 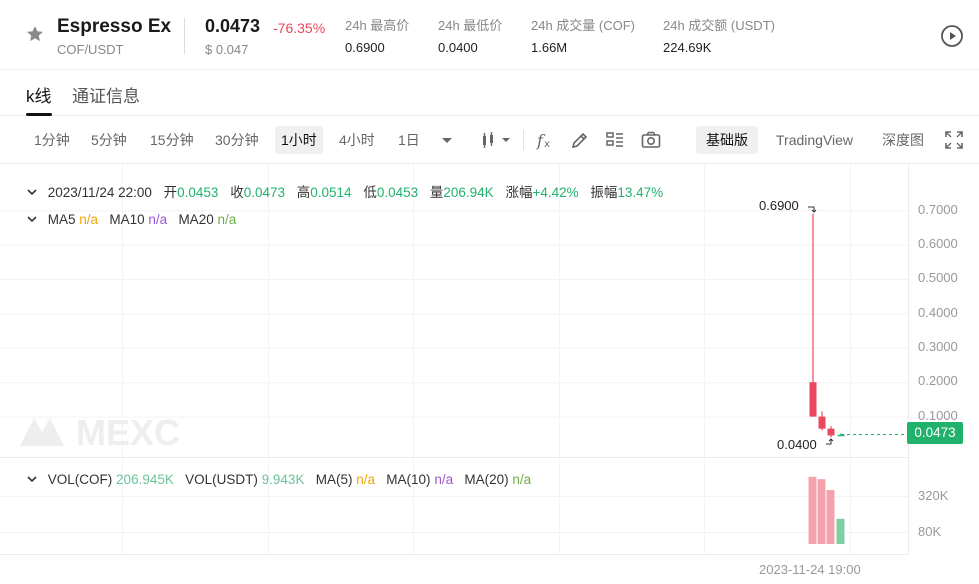 What do you see at coordinates (954, 140) in the screenshot?
I see `fullscreen-icon` at bounding box center [954, 140].